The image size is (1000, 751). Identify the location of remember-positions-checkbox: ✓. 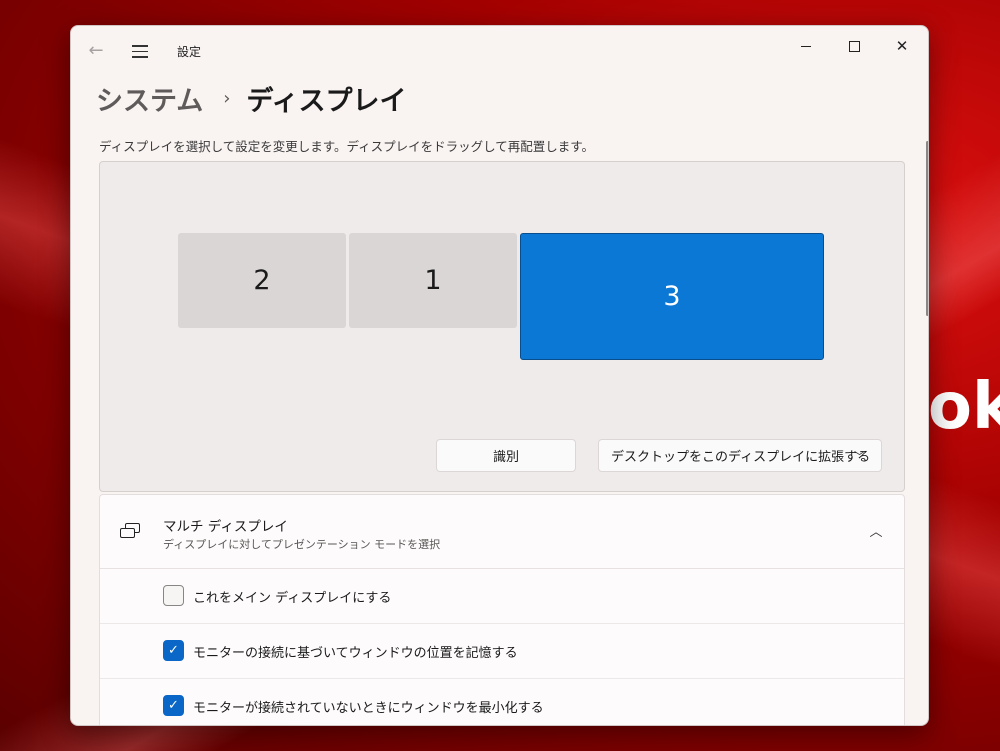
(173, 650).